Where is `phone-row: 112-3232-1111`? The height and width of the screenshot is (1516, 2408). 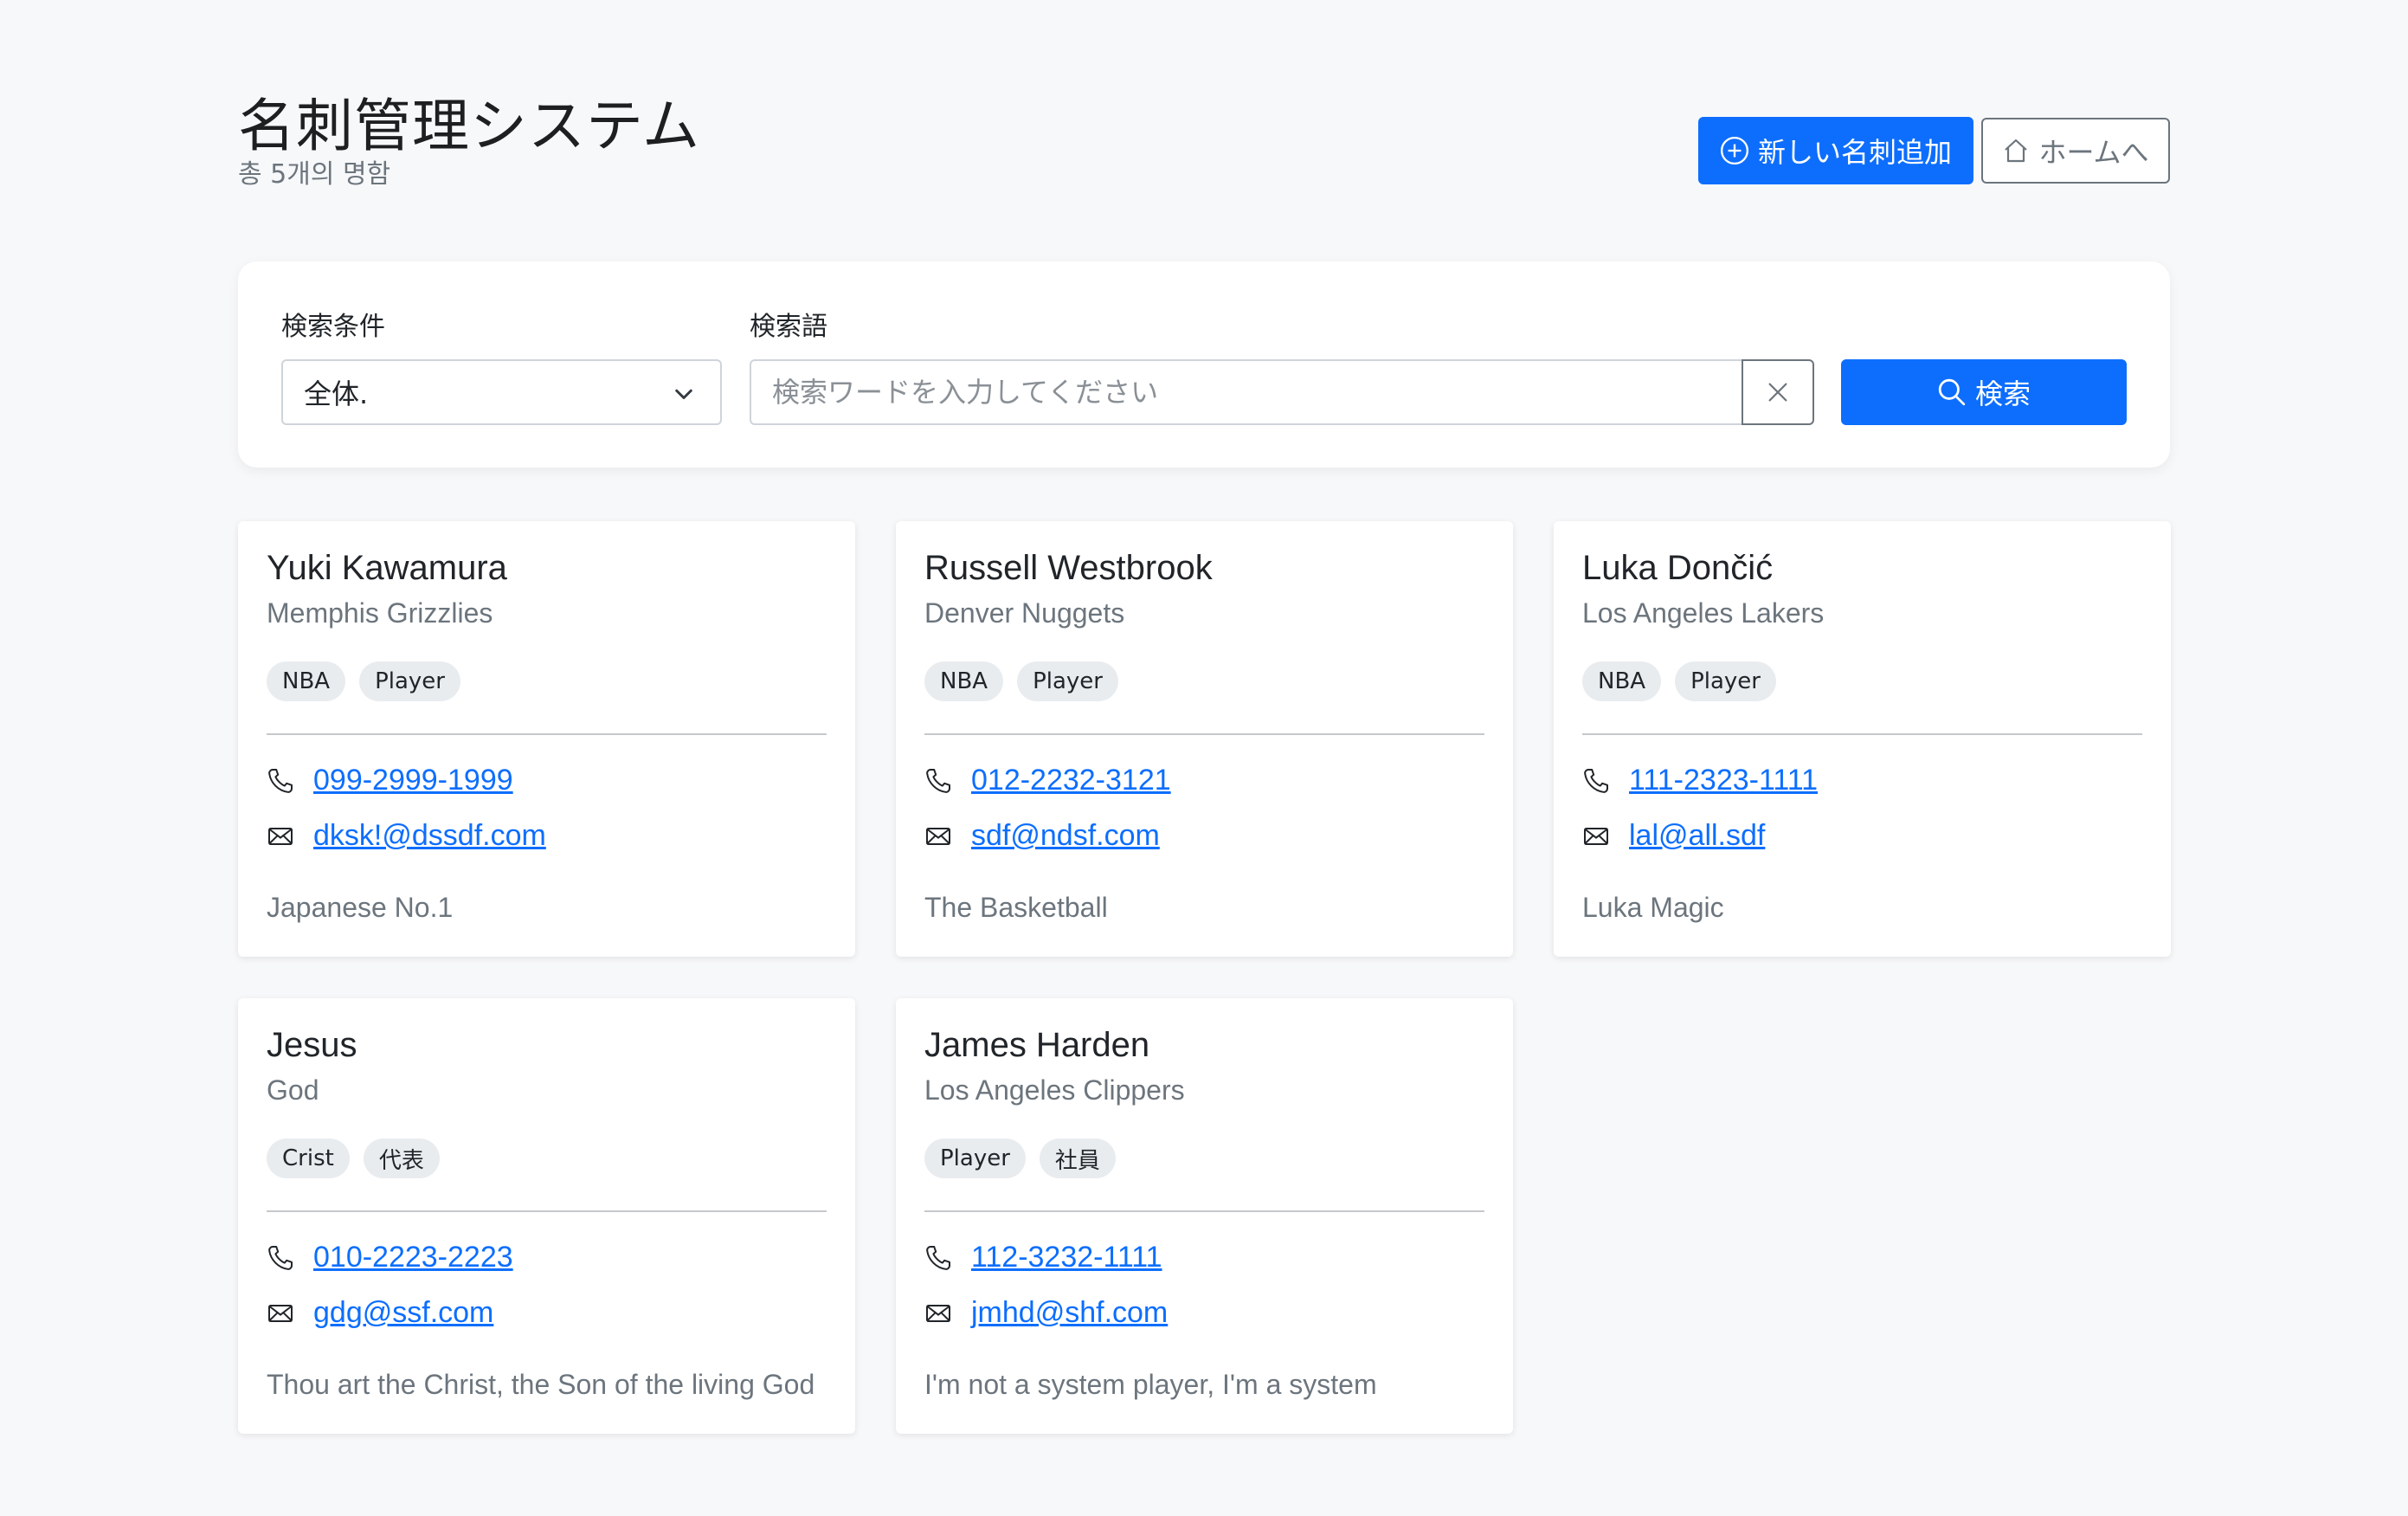 phone-row: 112-3232-1111 is located at coordinates (1043, 1257).